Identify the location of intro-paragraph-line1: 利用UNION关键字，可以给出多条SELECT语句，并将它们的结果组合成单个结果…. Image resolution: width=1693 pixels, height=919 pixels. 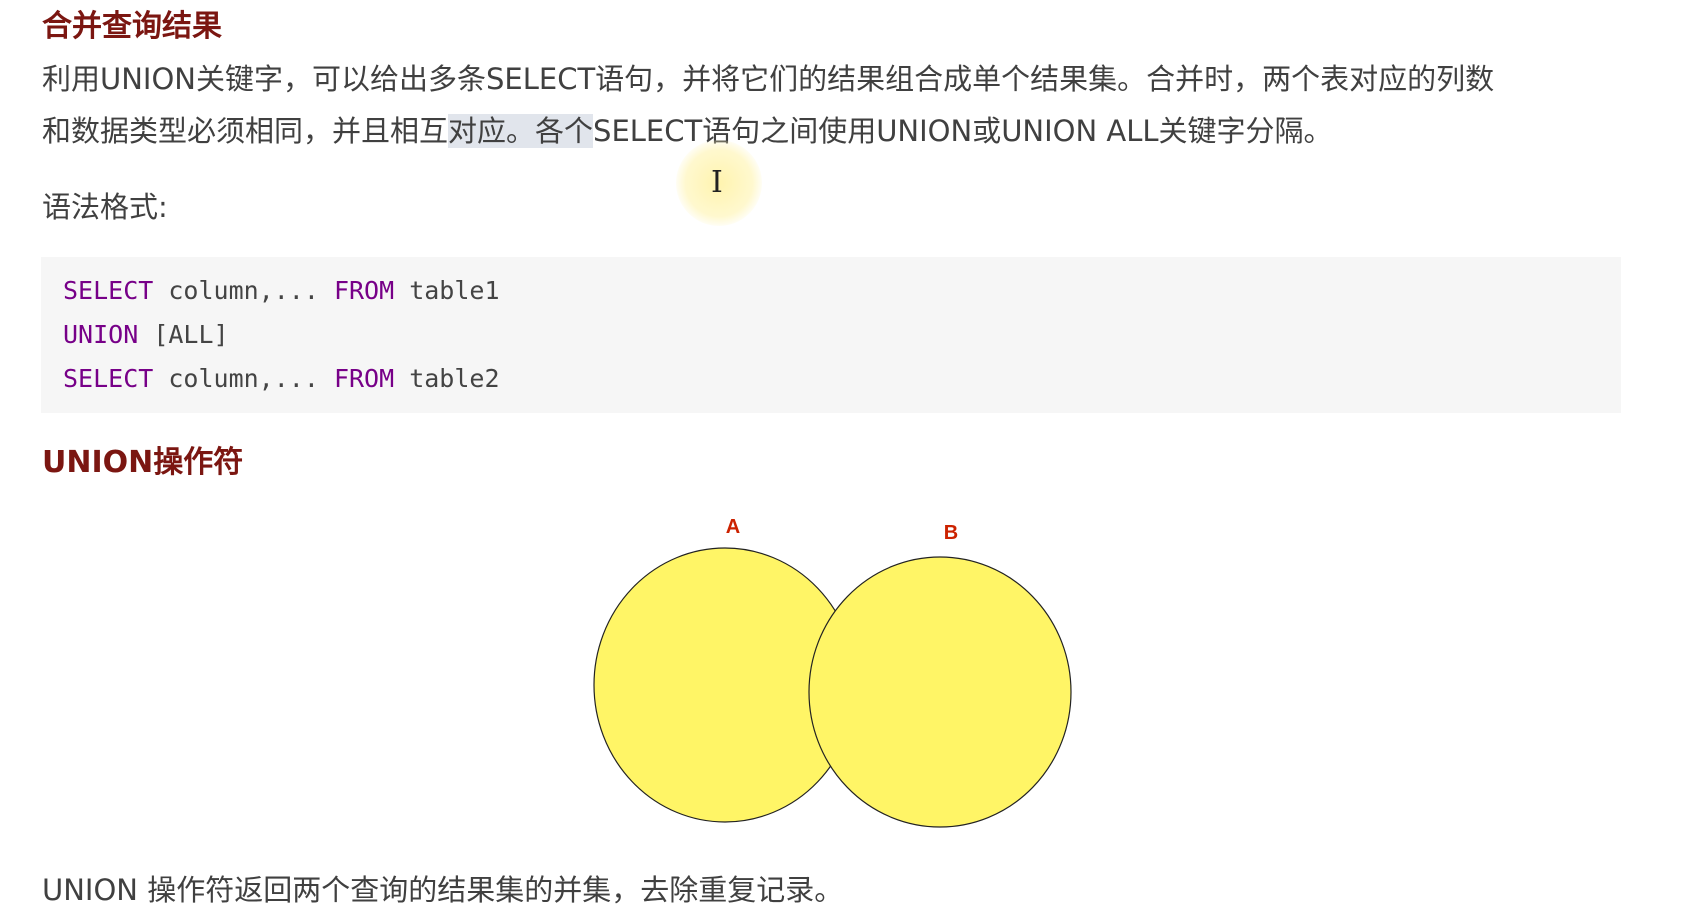
(768, 79).